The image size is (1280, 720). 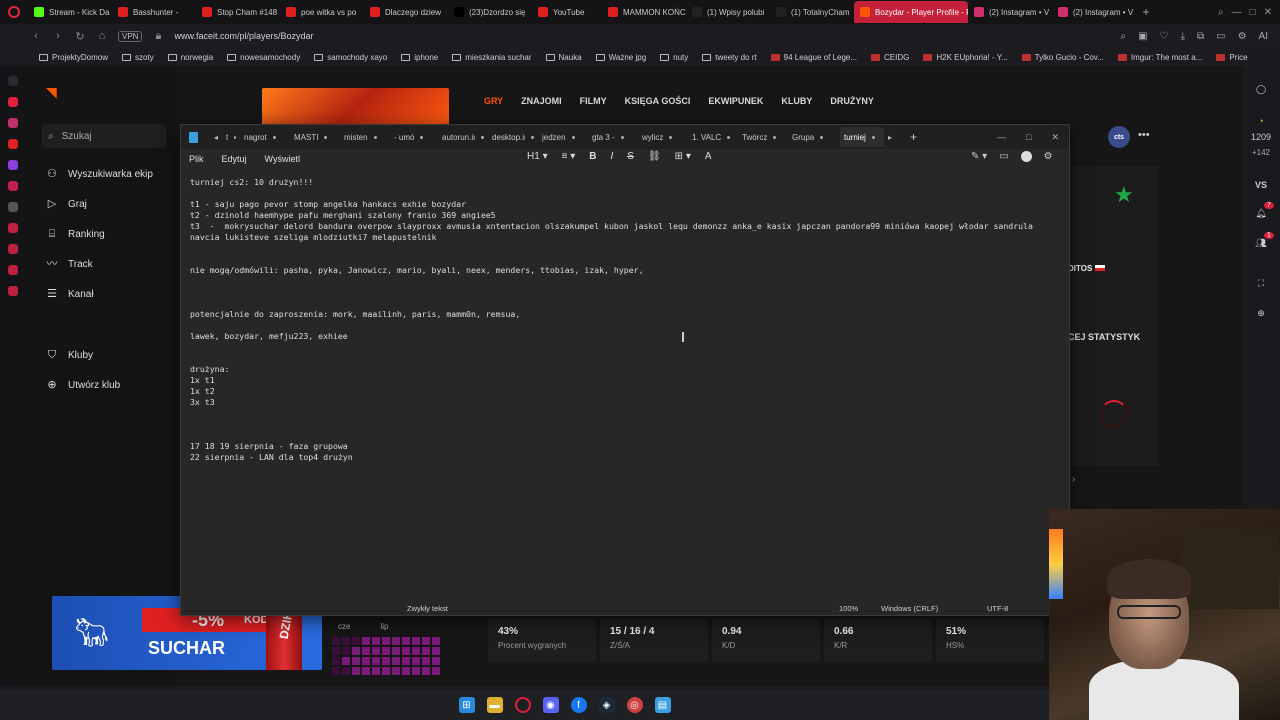 What do you see at coordinates (36, 36) in the screenshot?
I see `back-icon: ‹` at bounding box center [36, 36].